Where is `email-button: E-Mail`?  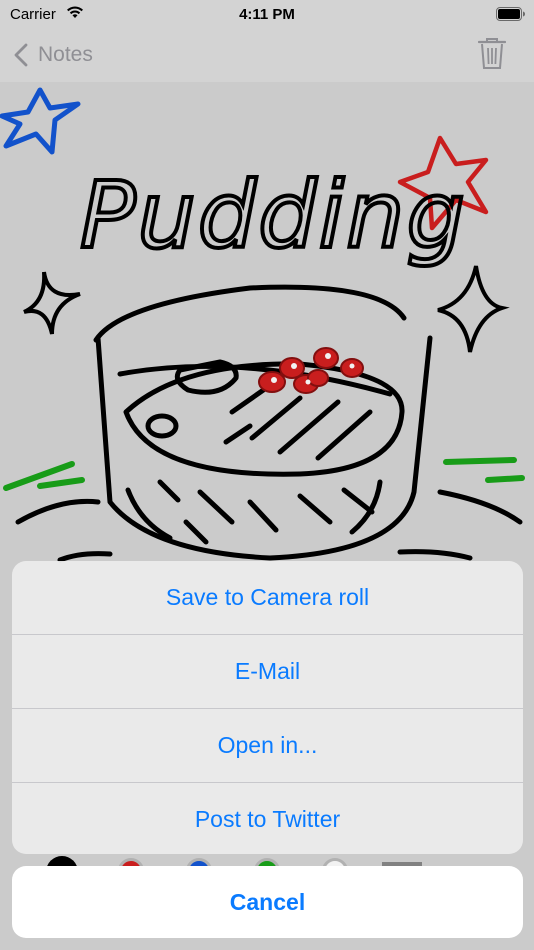 email-button: E-Mail is located at coordinates (267, 671).